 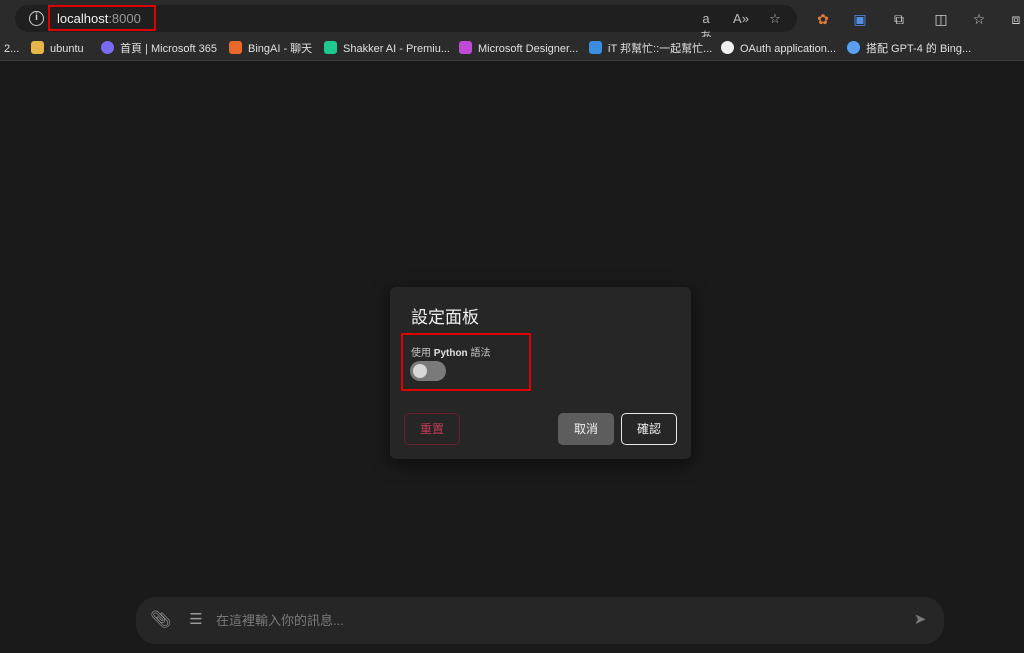 I want to click on designer-icon, so click(x=465, y=47).